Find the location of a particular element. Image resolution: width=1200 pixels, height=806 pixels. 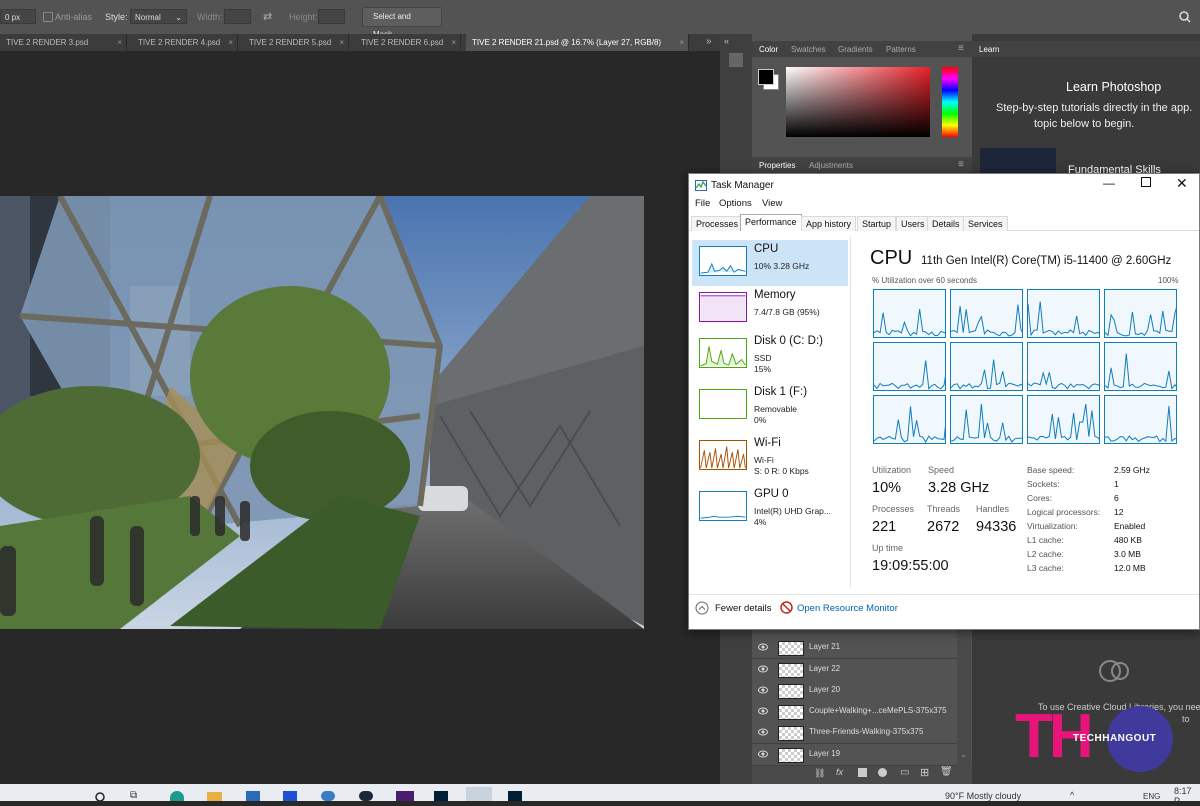

utilization-max: 100% is located at coordinates (1168, 280).